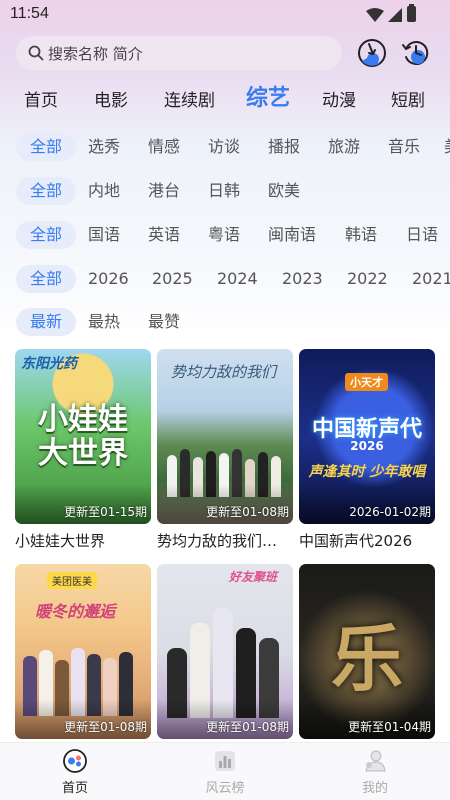 Image resolution: width=450 pixels, height=800 pixels. What do you see at coordinates (284, 147) in the screenshot?
I see `chip-genre: 播报` at bounding box center [284, 147].